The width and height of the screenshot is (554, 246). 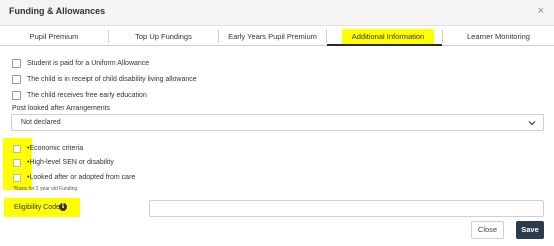 What do you see at coordinates (277, 13) in the screenshot?
I see `dialog-header: Funding & Allowances ×` at bounding box center [277, 13].